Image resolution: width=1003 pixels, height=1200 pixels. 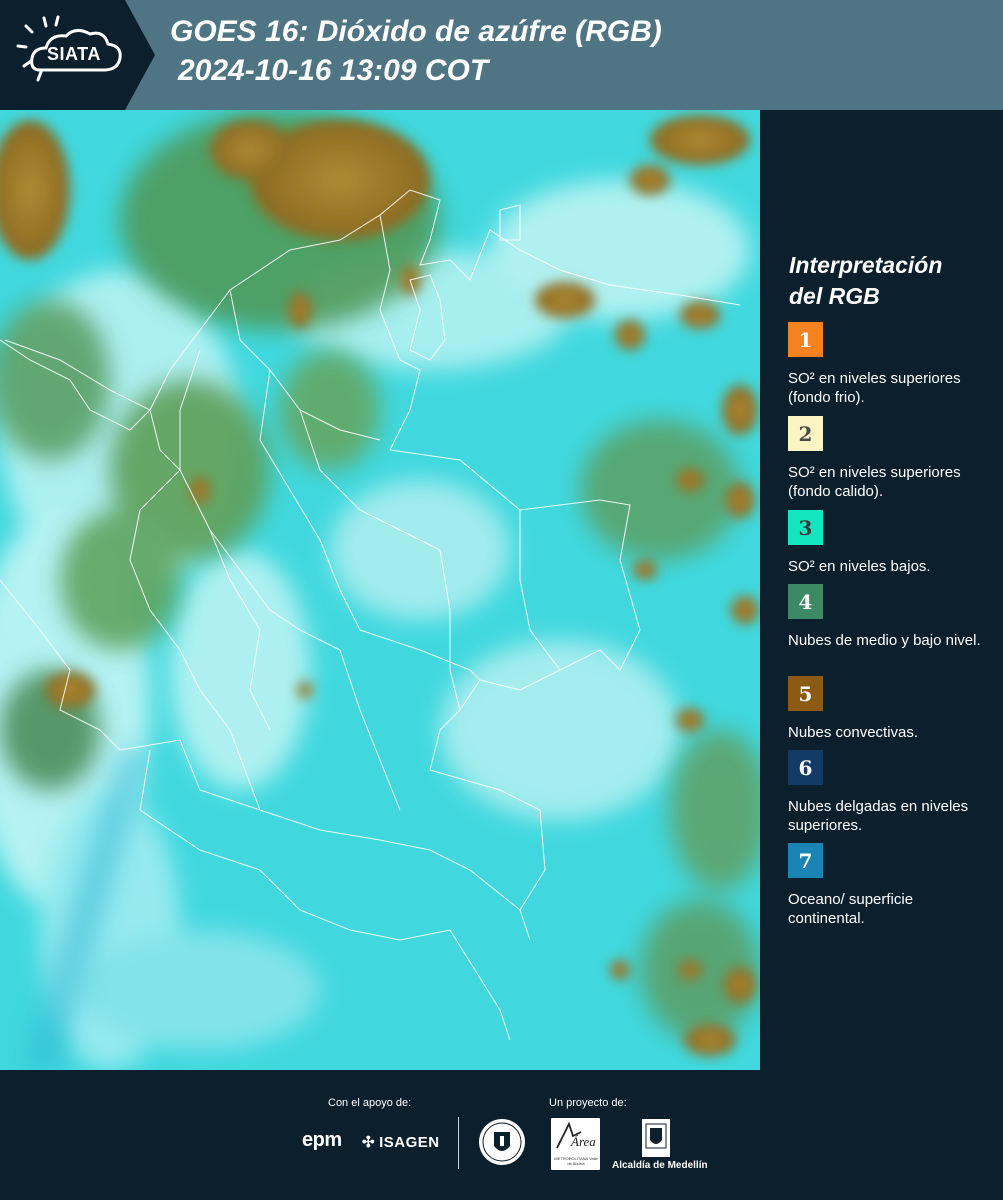 What do you see at coordinates (890, 792) in the screenshot?
I see `legend-item-6: 6 Nubes delgadas en niveles superiores.` at bounding box center [890, 792].